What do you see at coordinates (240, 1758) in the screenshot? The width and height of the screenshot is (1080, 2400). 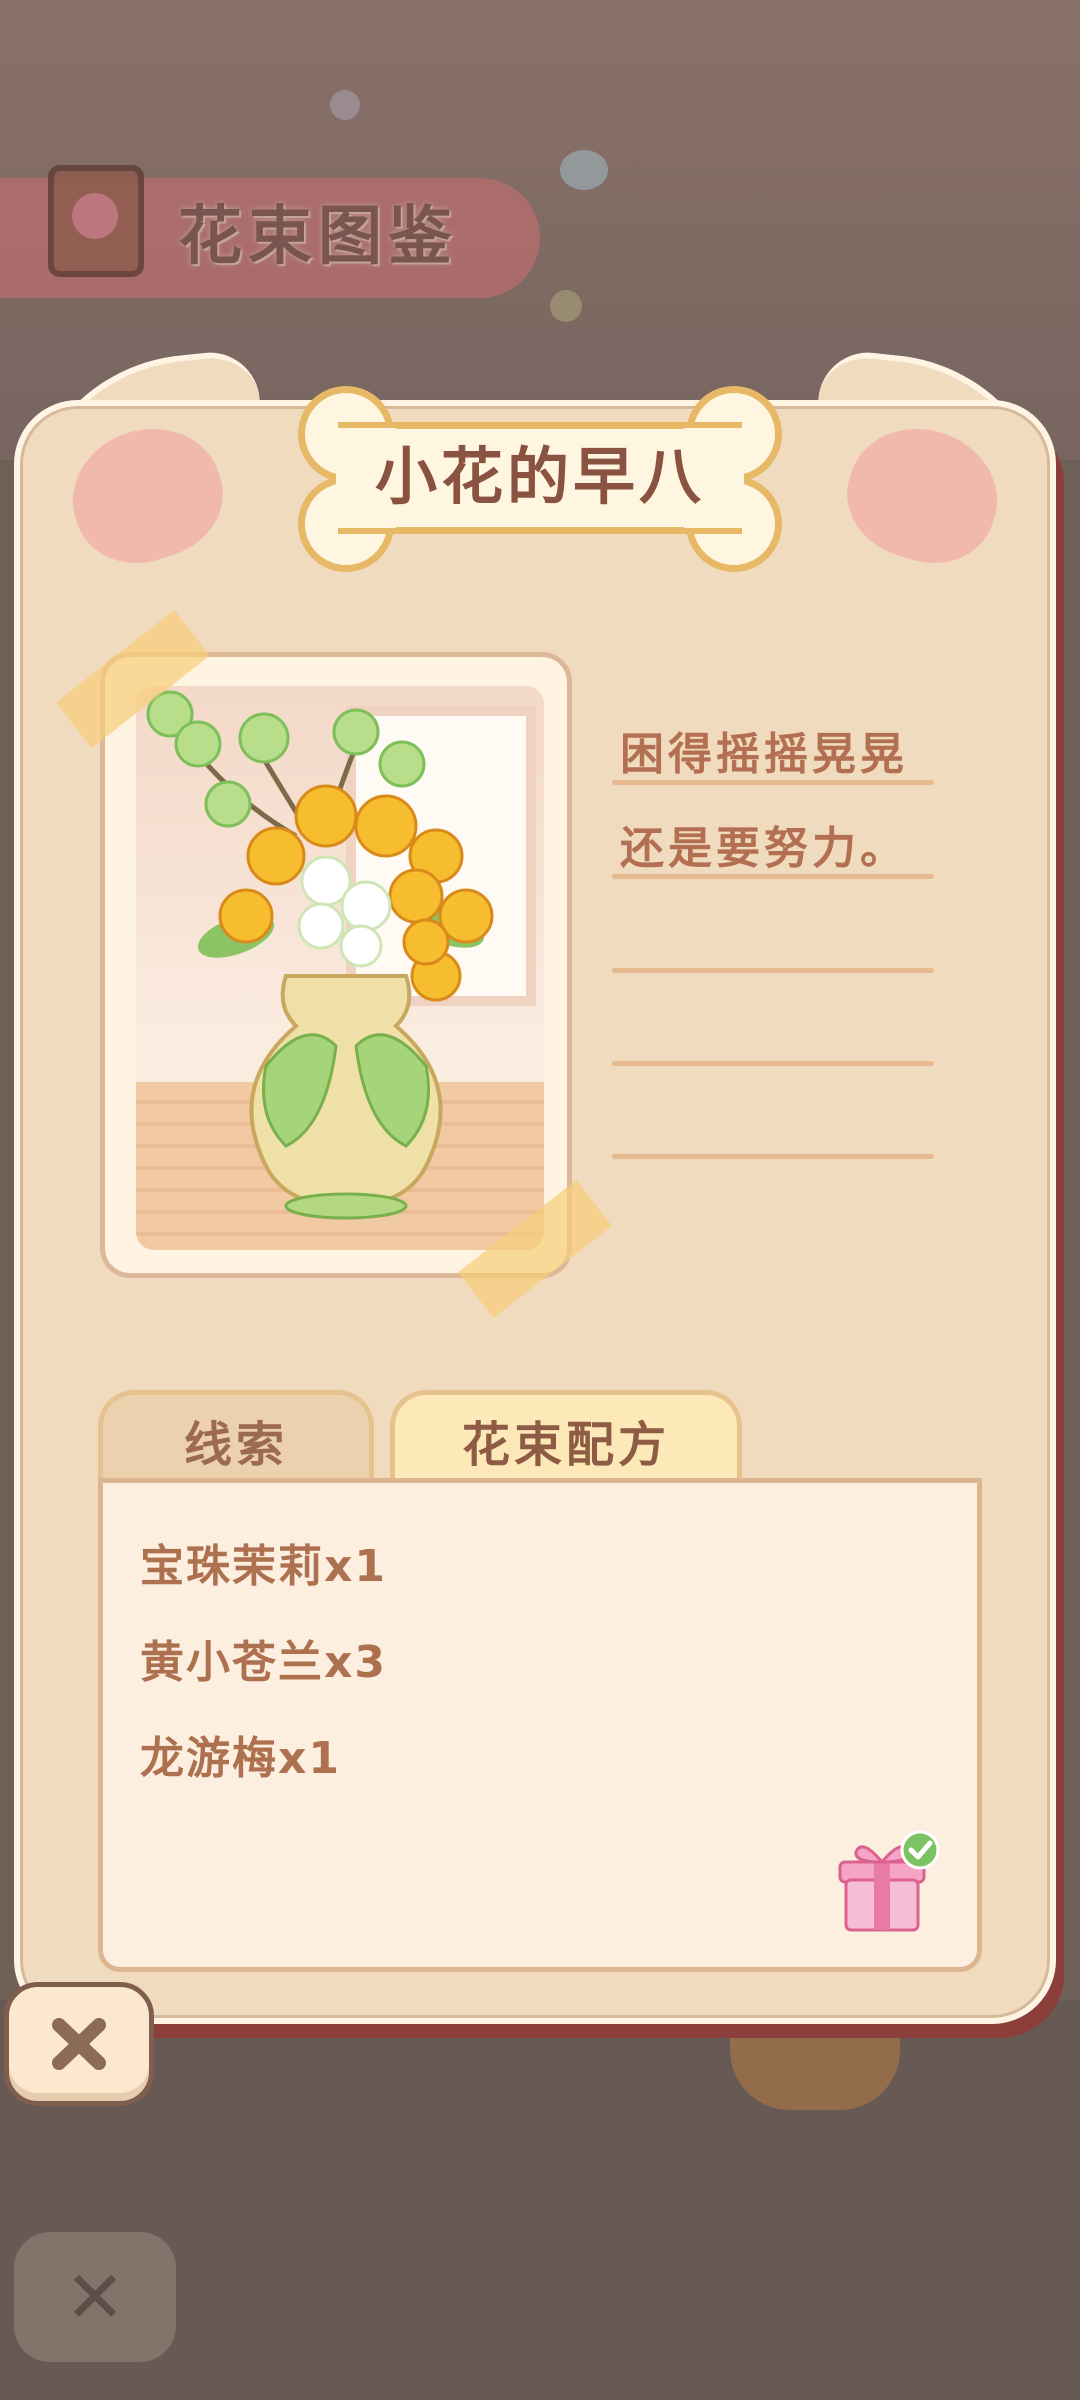 I see `ingredient-item: 龙游梅x1` at bounding box center [240, 1758].